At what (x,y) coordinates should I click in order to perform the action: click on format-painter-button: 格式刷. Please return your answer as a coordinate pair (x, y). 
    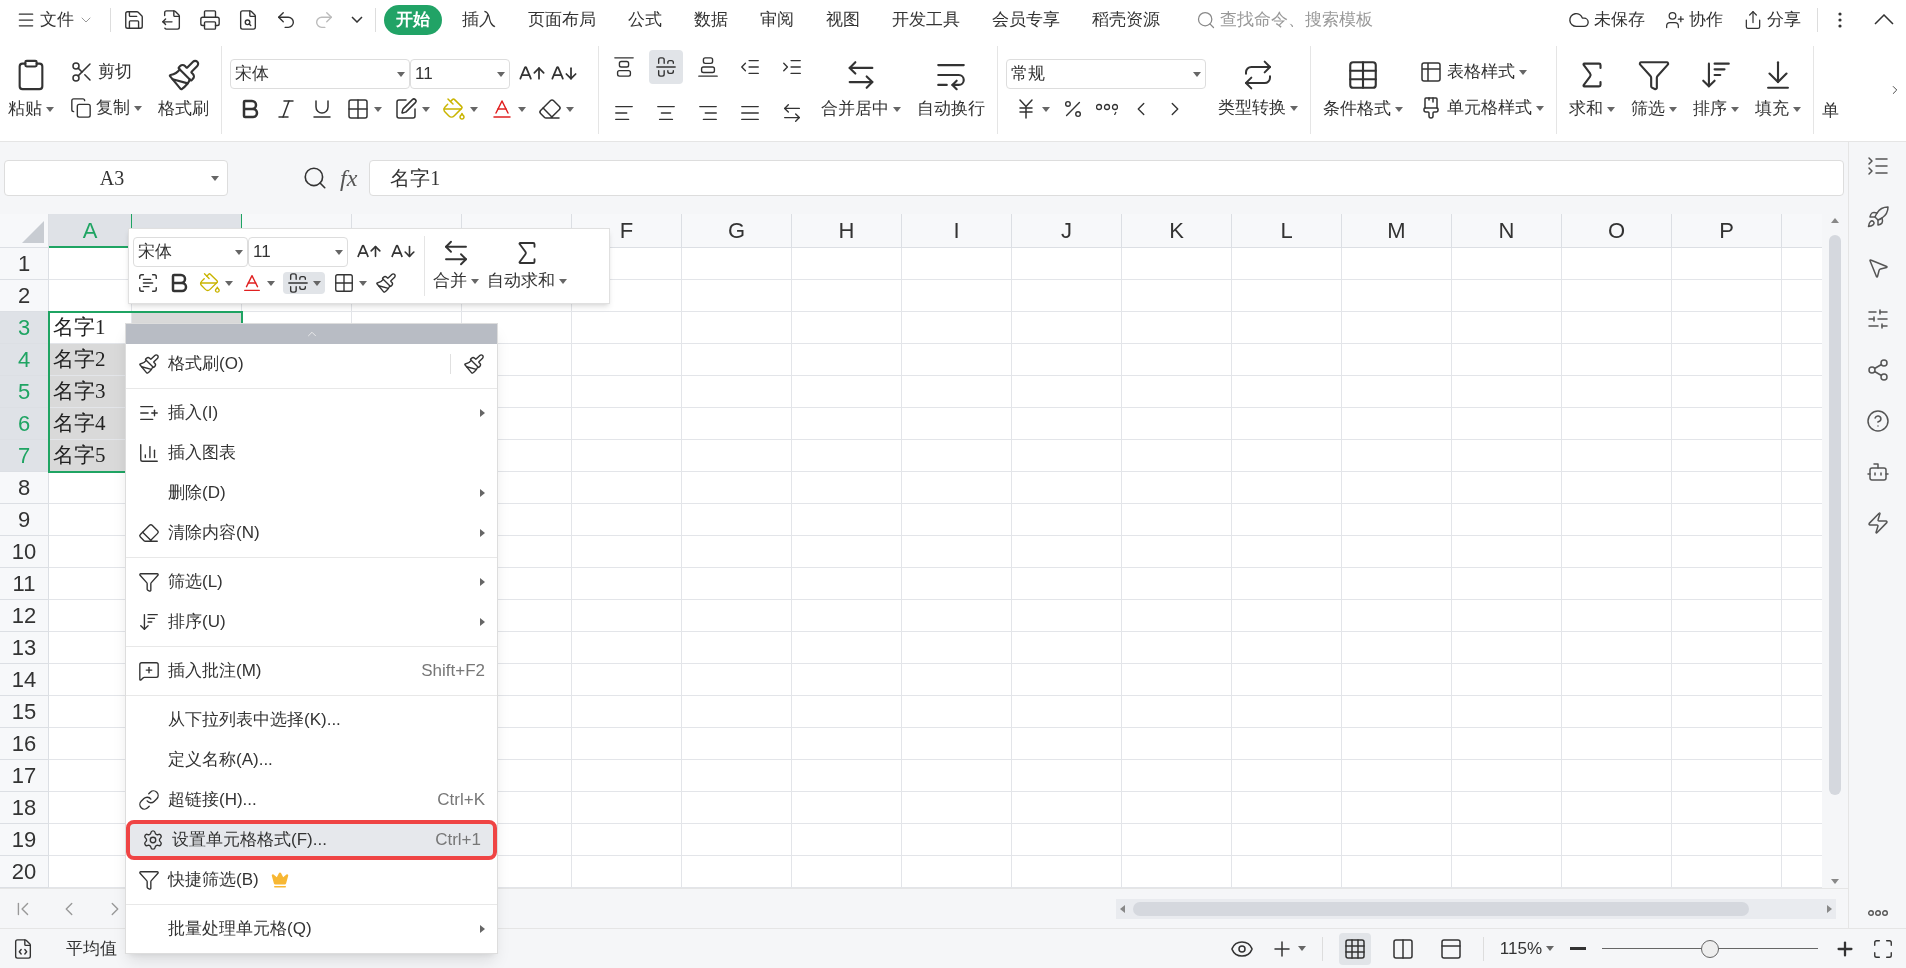
    Looking at the image, I should click on (183, 90).